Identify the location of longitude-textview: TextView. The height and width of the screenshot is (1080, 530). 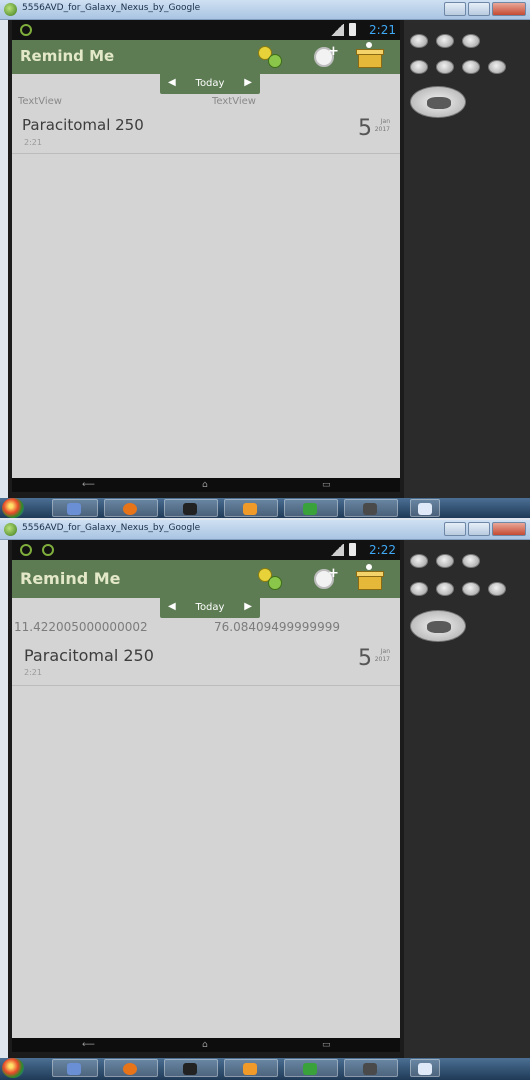
(234, 101).